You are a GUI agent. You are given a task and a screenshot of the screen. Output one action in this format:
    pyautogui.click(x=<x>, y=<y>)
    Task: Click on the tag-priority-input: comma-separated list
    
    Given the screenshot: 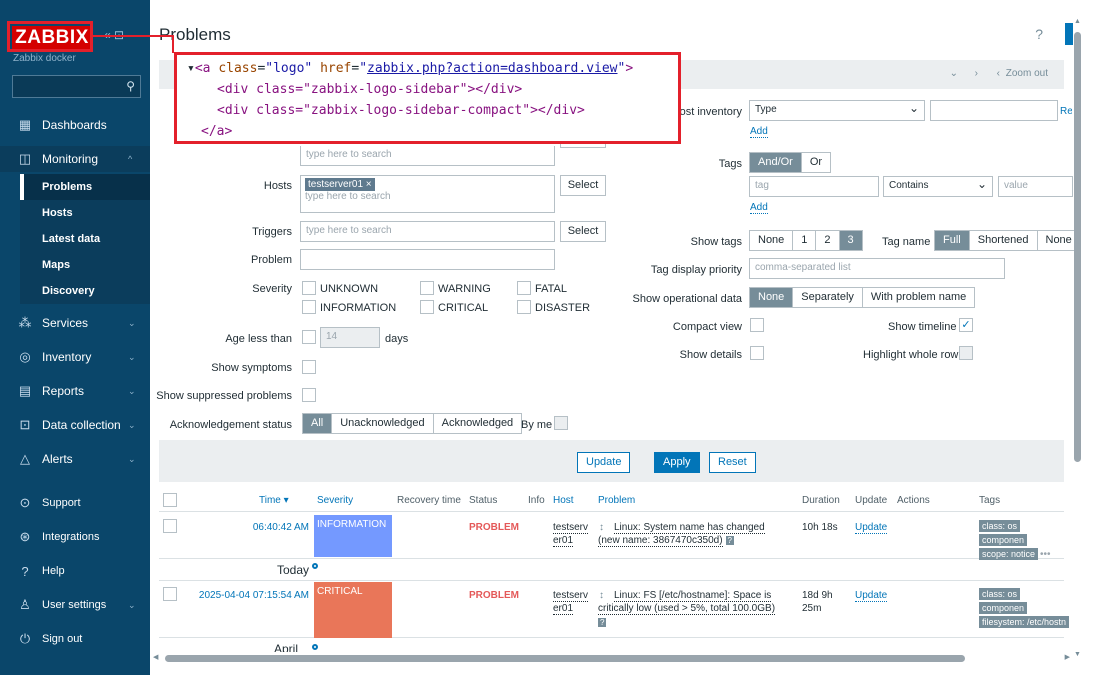 What is the action you would take?
    pyautogui.click(x=877, y=268)
    